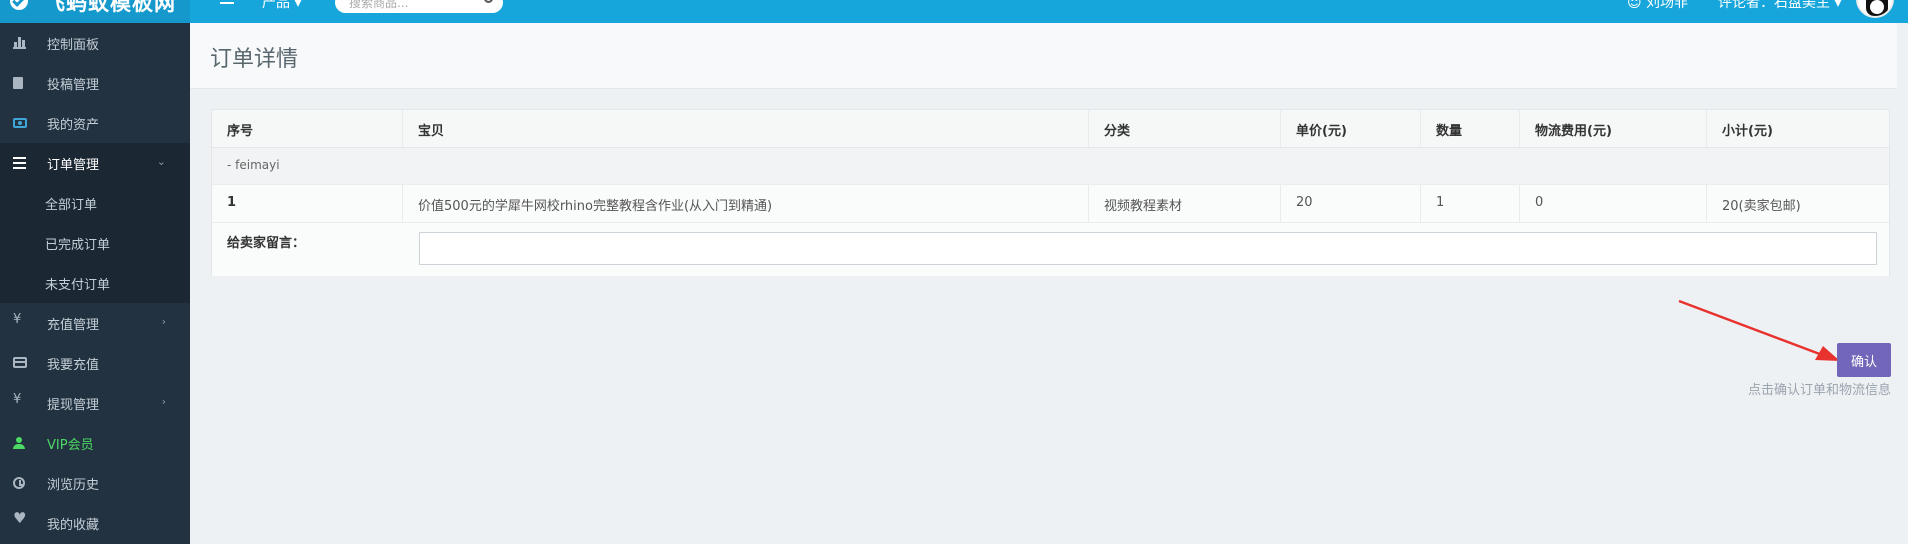  I want to click on sidebar-item-recharge: 我要充值, so click(95, 363).